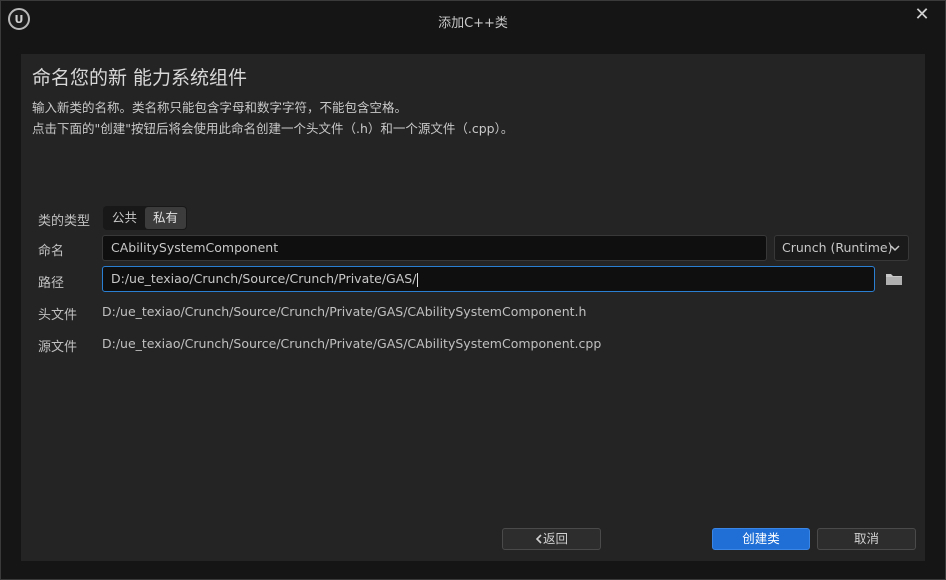 This screenshot has height=580, width=946. What do you see at coordinates (434, 248) in the screenshot?
I see `class-name-input: CAbilitySystemComponent` at bounding box center [434, 248].